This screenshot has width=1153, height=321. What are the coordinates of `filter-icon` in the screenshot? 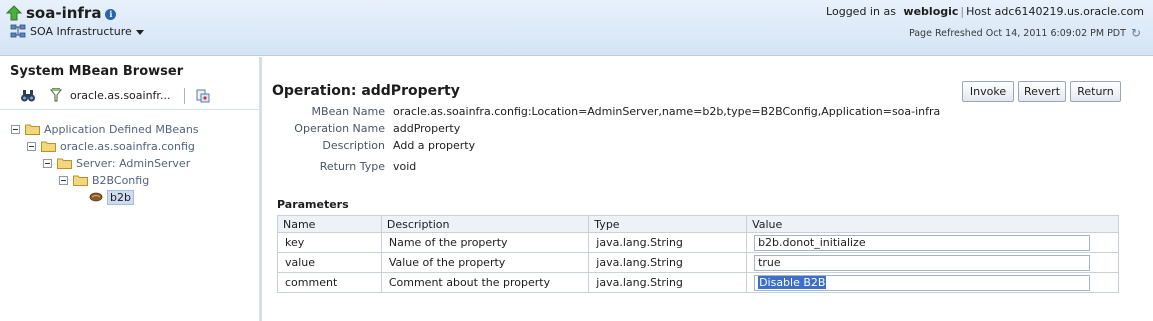 It's located at (56, 96).